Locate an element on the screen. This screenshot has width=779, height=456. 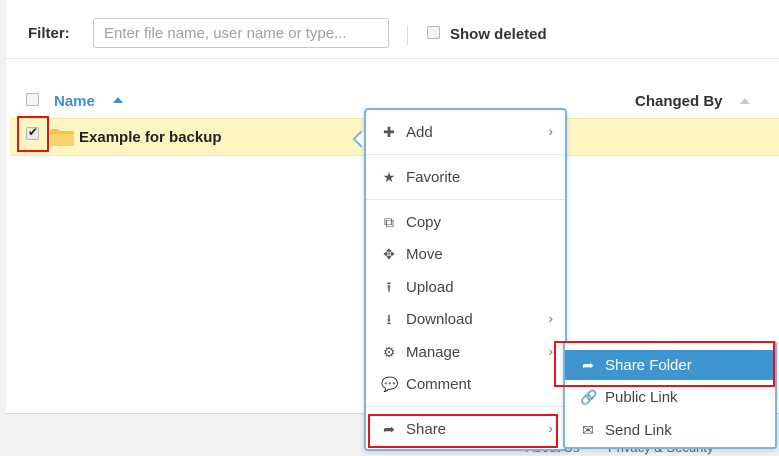
menu-item-comment: 💬 Comment is located at coordinates (465, 384).